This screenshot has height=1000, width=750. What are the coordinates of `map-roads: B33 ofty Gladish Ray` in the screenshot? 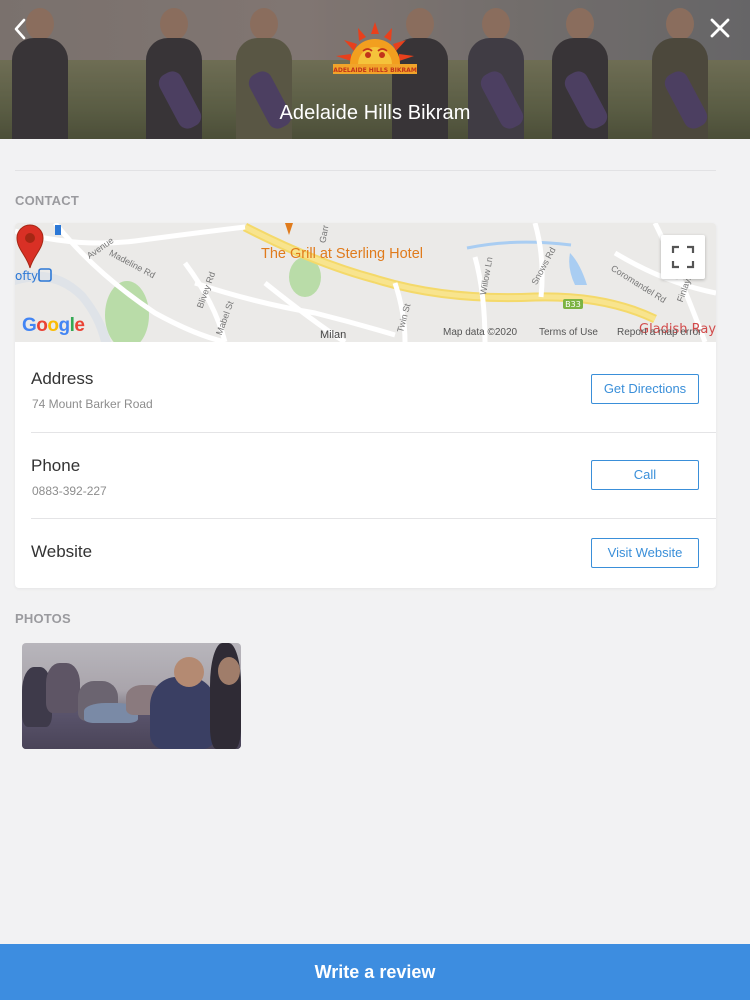 It's located at (365, 282).